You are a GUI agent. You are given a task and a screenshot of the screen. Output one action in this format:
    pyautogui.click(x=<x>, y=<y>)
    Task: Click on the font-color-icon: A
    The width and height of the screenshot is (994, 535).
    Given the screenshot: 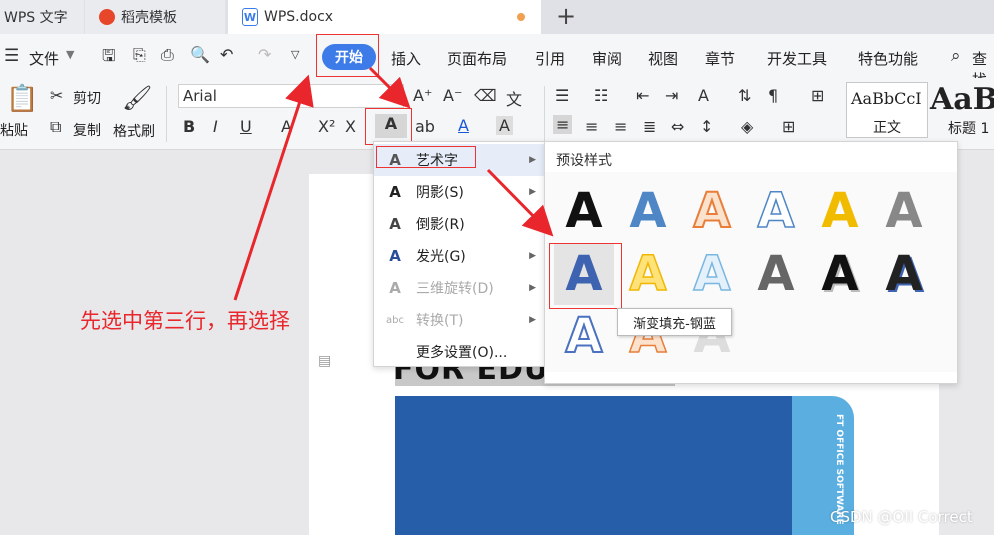 What is the action you would take?
    pyautogui.click(x=463, y=125)
    